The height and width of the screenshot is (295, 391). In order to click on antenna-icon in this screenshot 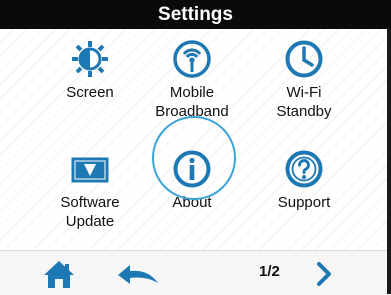, I will do `click(192, 59)`.